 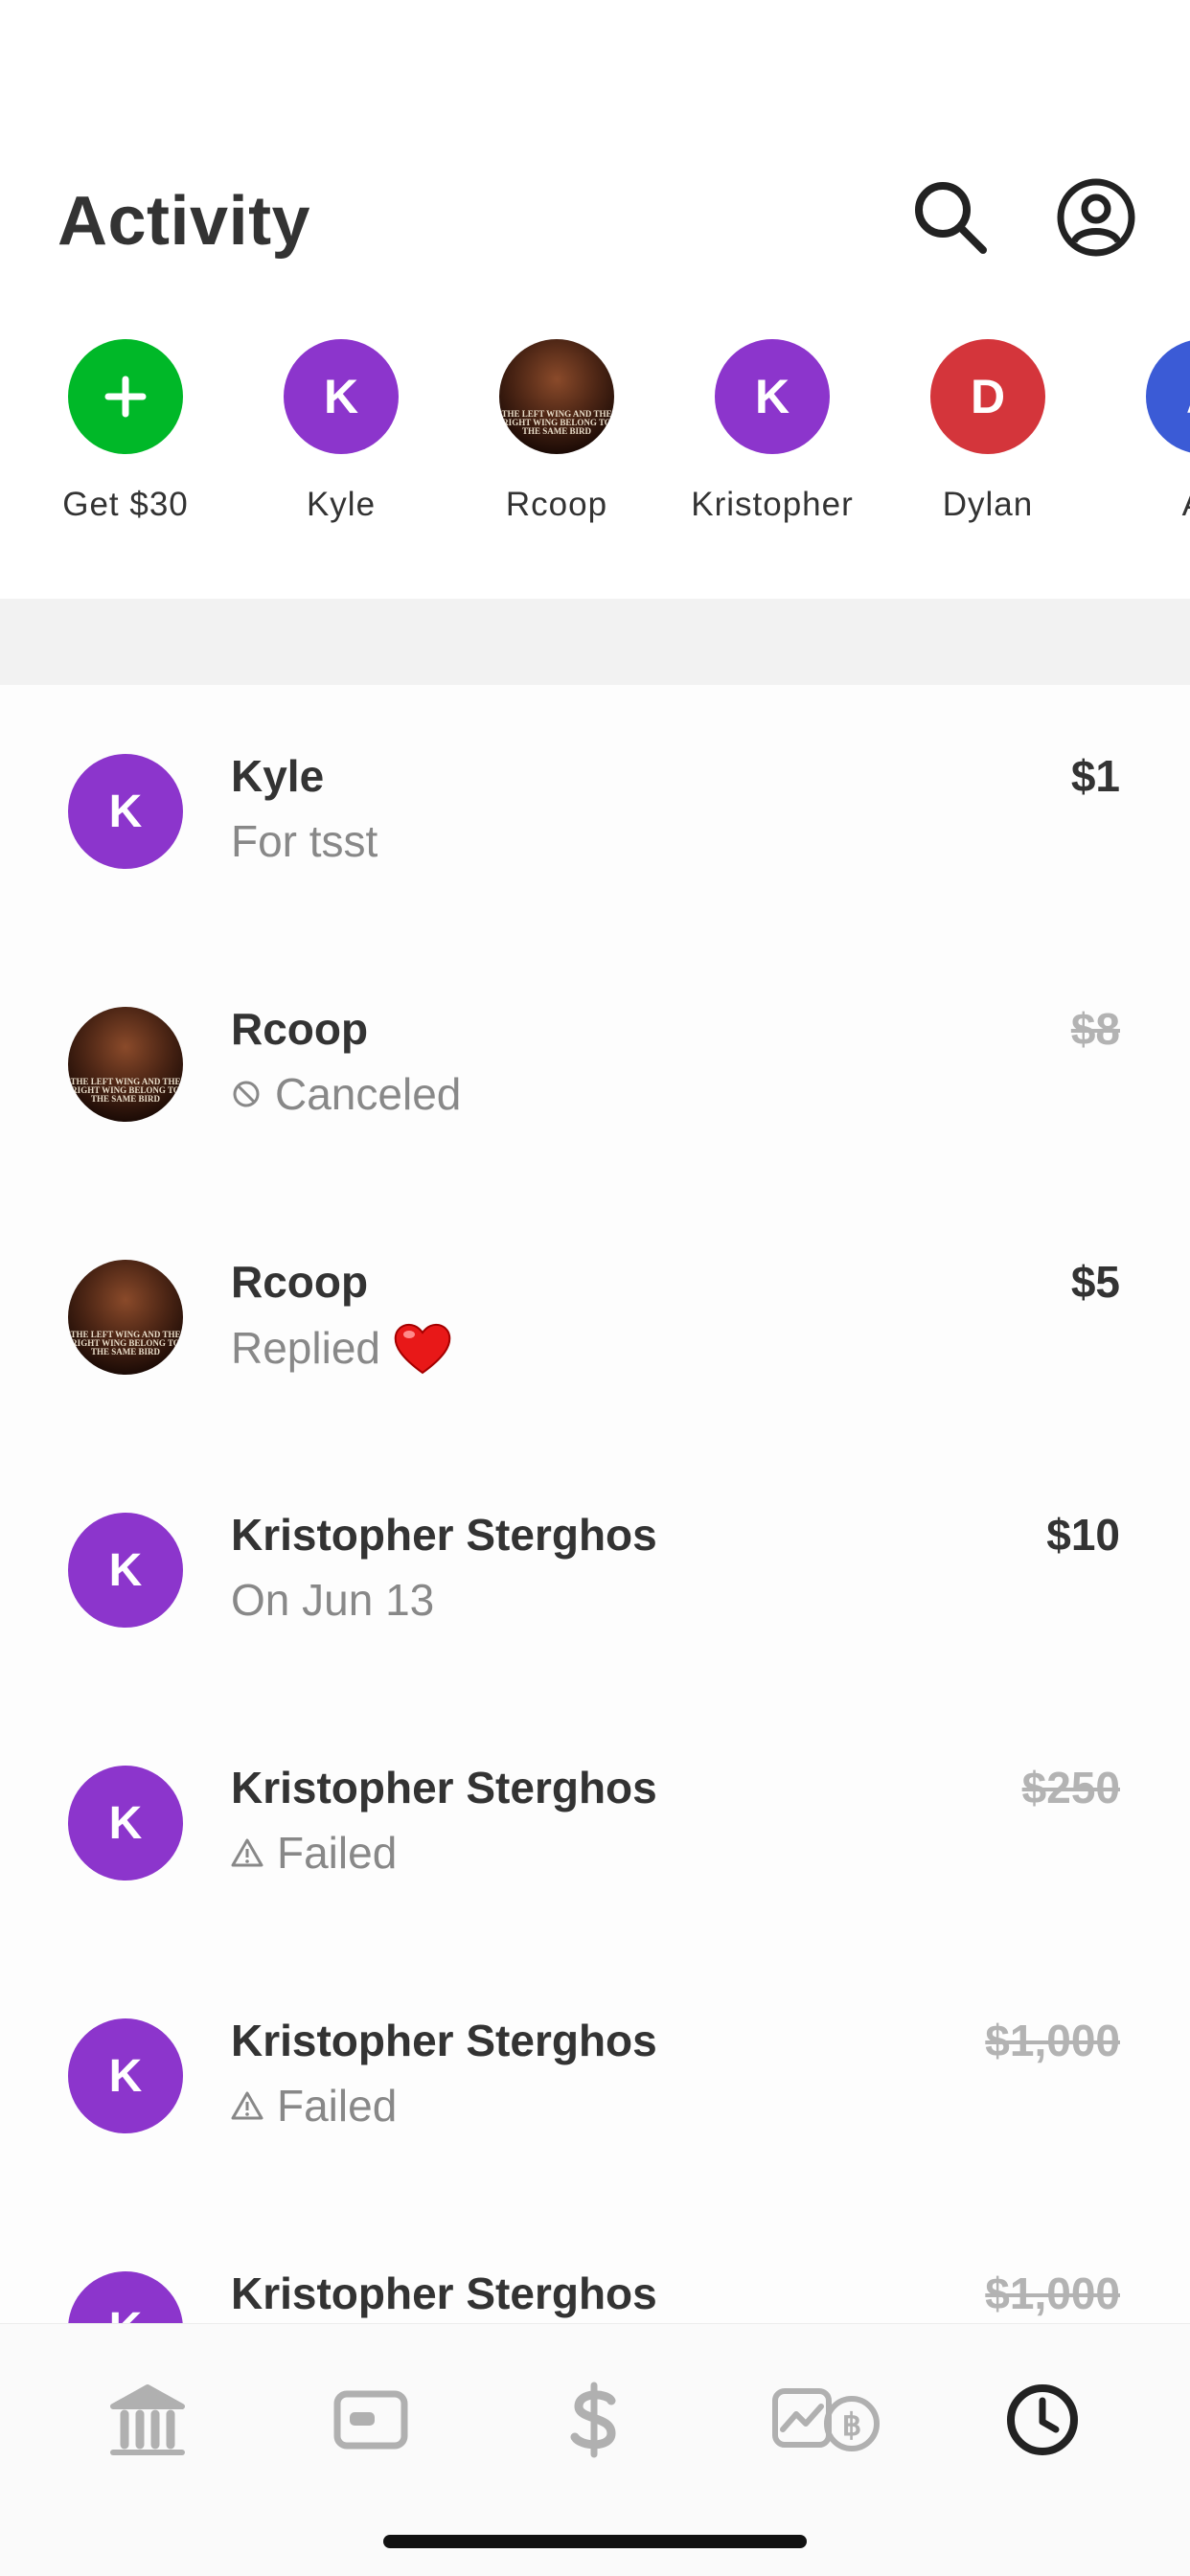 I want to click on contact-name: Rcoop, so click(x=557, y=504).